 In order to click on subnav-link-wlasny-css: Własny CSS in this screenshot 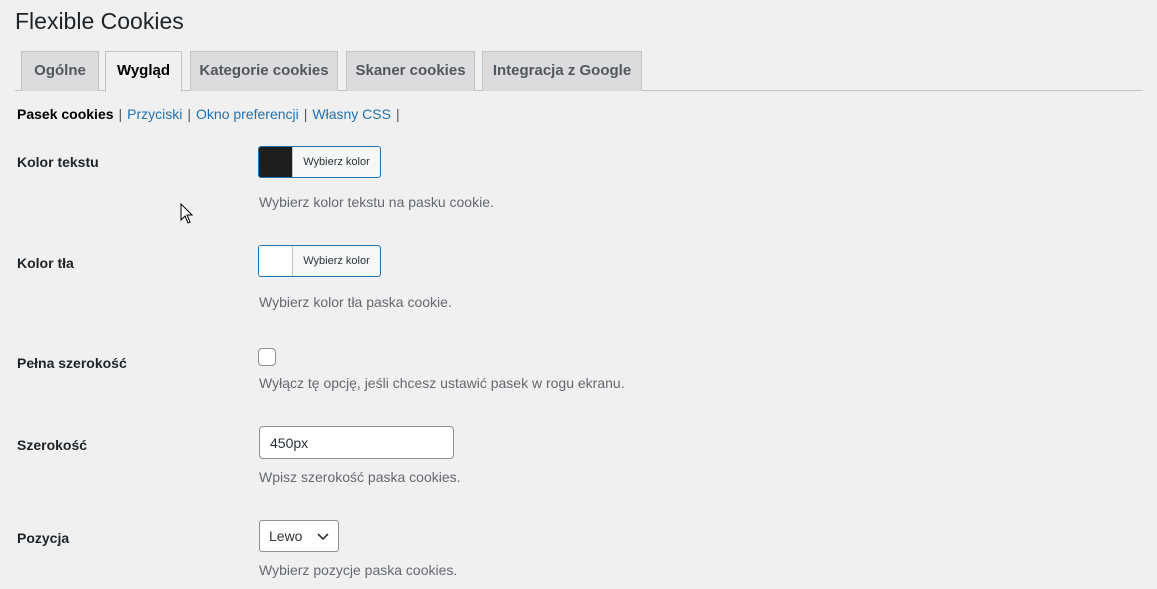, I will do `click(351, 114)`.